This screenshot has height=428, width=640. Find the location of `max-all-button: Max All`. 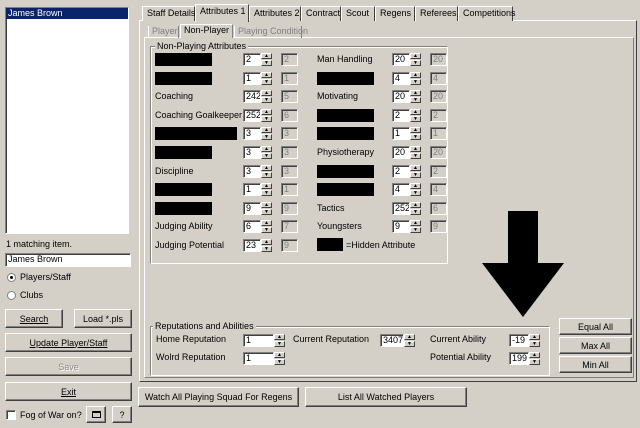

max-all-button: Max All is located at coordinates (595, 345).